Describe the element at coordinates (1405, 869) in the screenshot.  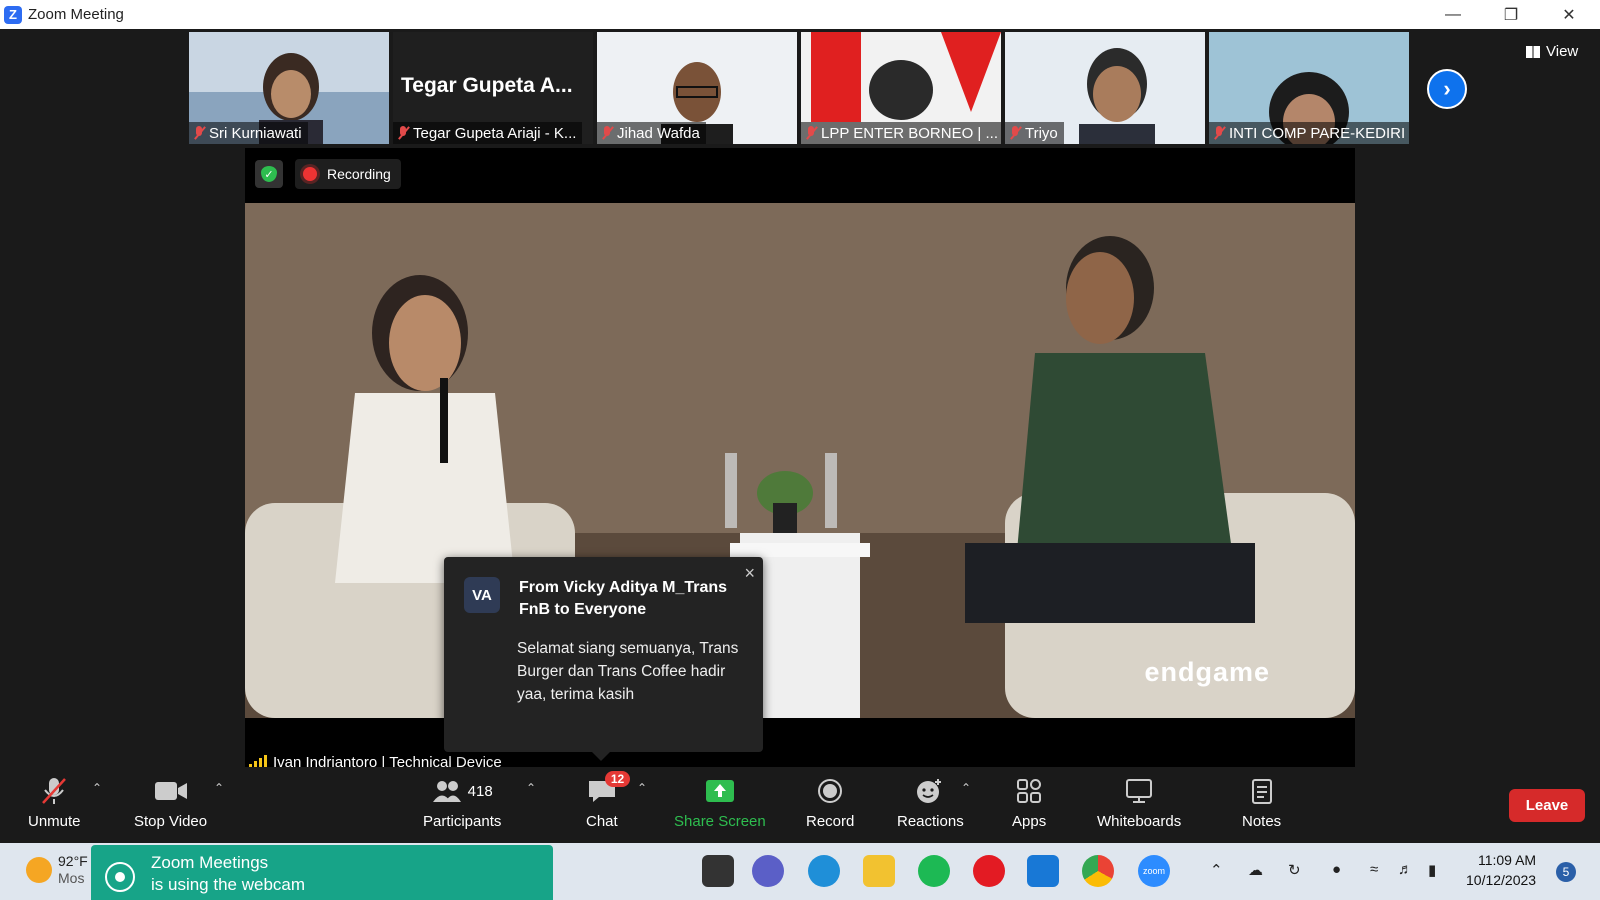
I see `volume-icon: ♬` at that location.